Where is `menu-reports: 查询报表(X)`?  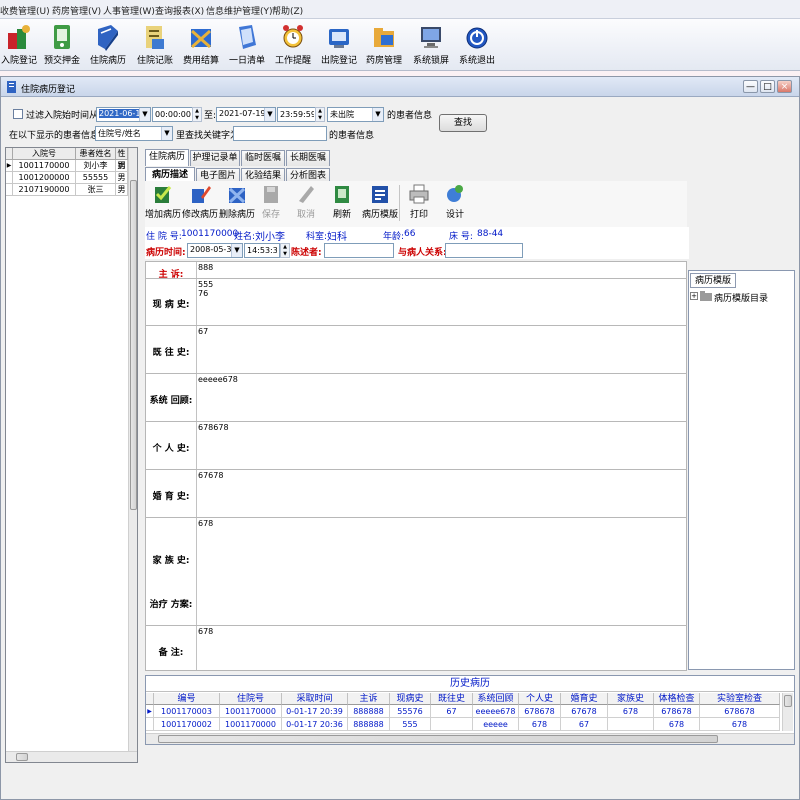 menu-reports: 查询报表(X) is located at coordinates (179, 10).